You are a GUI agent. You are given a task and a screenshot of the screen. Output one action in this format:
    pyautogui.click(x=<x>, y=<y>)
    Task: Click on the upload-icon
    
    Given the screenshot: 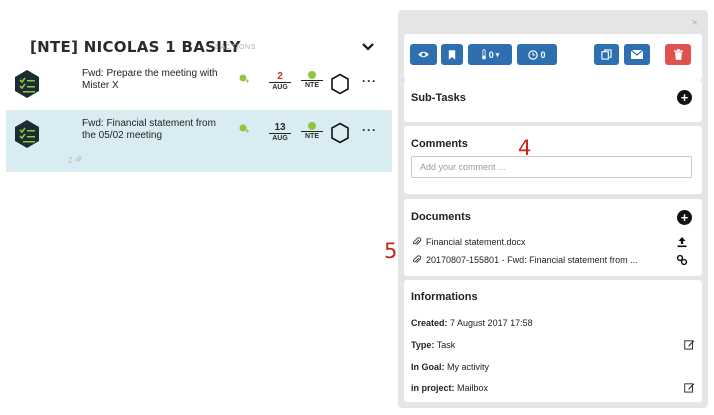 What is the action you would take?
    pyautogui.click(x=682, y=242)
    